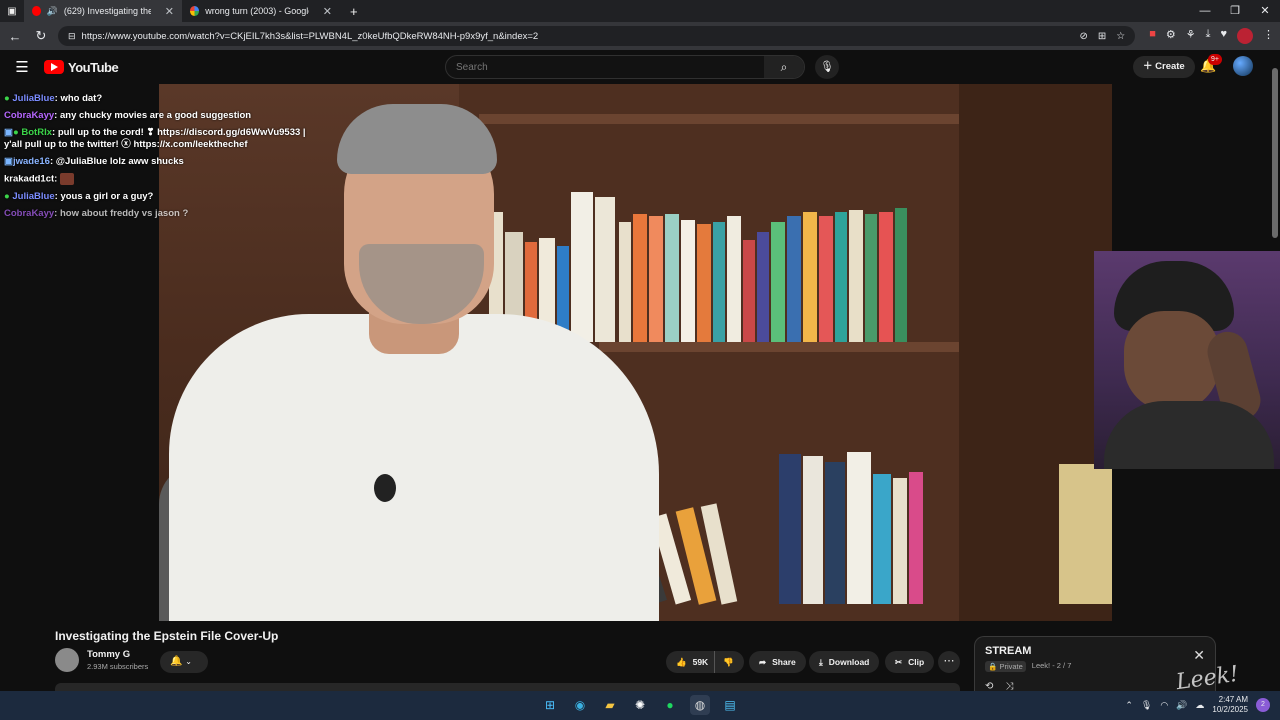  What do you see at coordinates (36, 11) in the screenshot?
I see `youtube-favicon-icon` at bounding box center [36, 11].